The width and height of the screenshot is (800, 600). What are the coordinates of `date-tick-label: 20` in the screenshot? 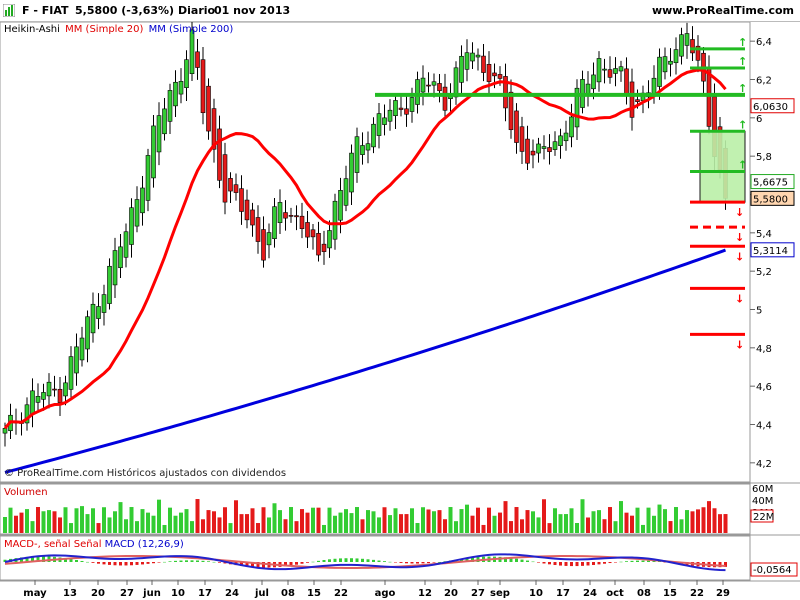 It's located at (98, 593).